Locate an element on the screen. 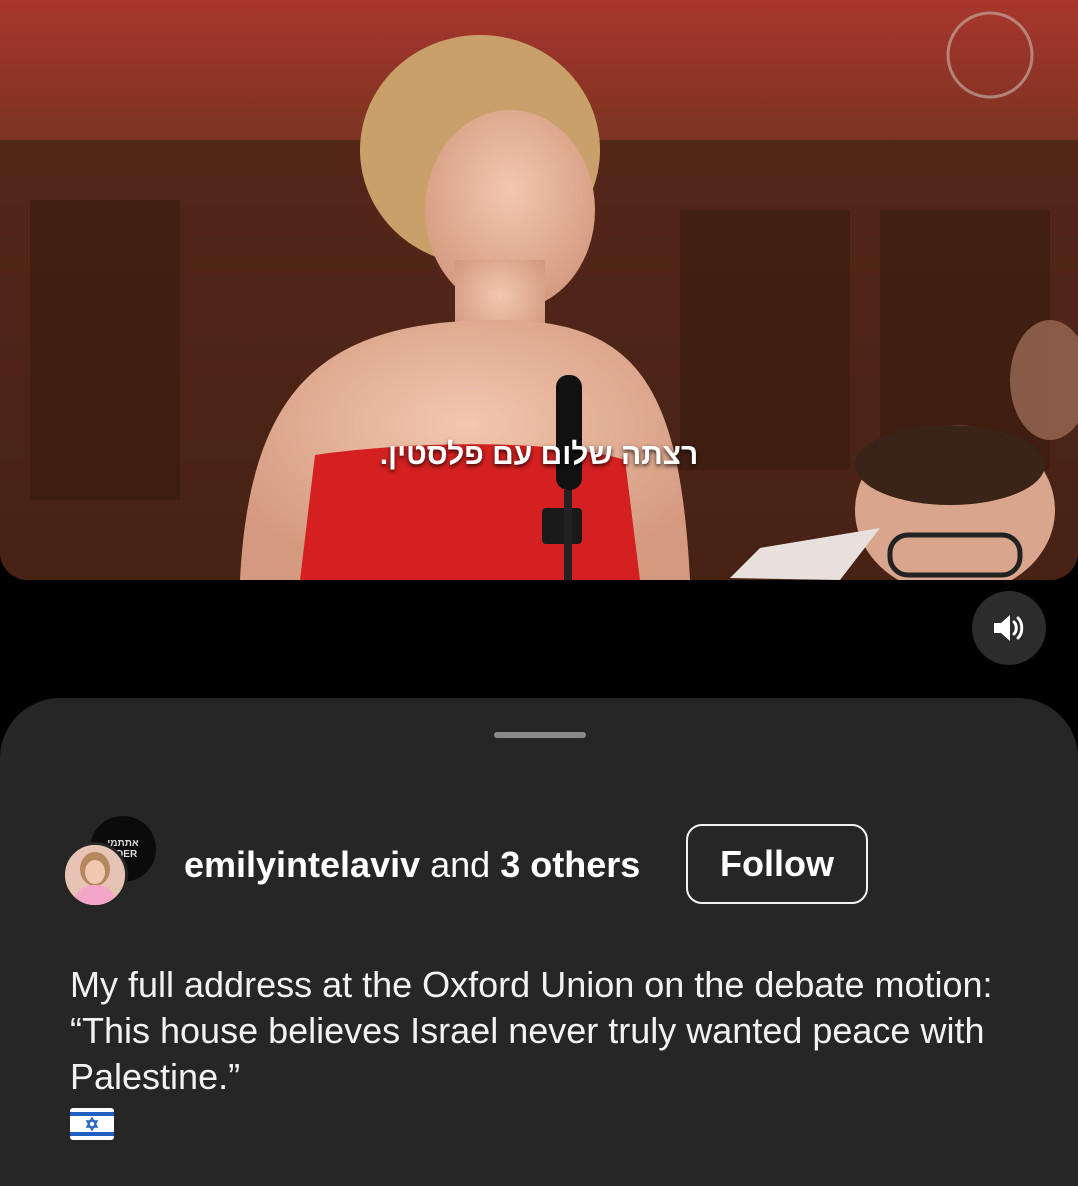  author-names: emilyintelaviv and 3 others is located at coordinates (412, 865).